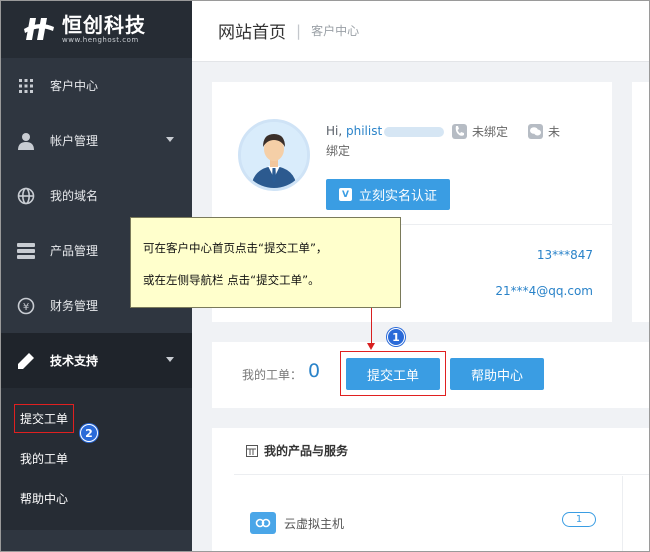 The width and height of the screenshot is (650, 552). Describe the element at coordinates (314, 523) in the screenshot. I see `product-item-label: 云虚拟主机` at that location.